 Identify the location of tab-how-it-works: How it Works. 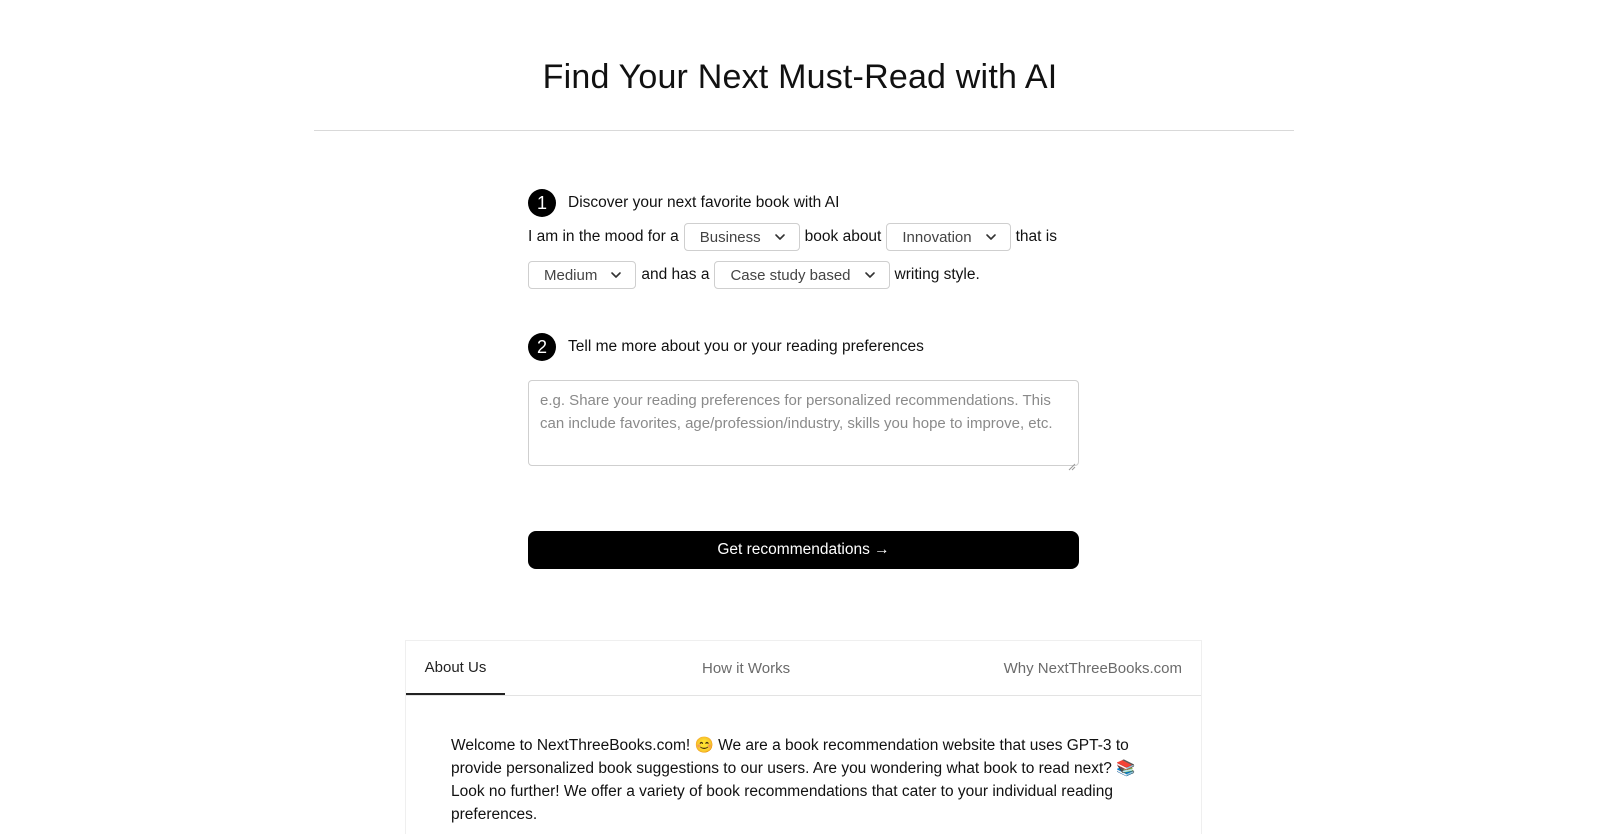
(746, 668).